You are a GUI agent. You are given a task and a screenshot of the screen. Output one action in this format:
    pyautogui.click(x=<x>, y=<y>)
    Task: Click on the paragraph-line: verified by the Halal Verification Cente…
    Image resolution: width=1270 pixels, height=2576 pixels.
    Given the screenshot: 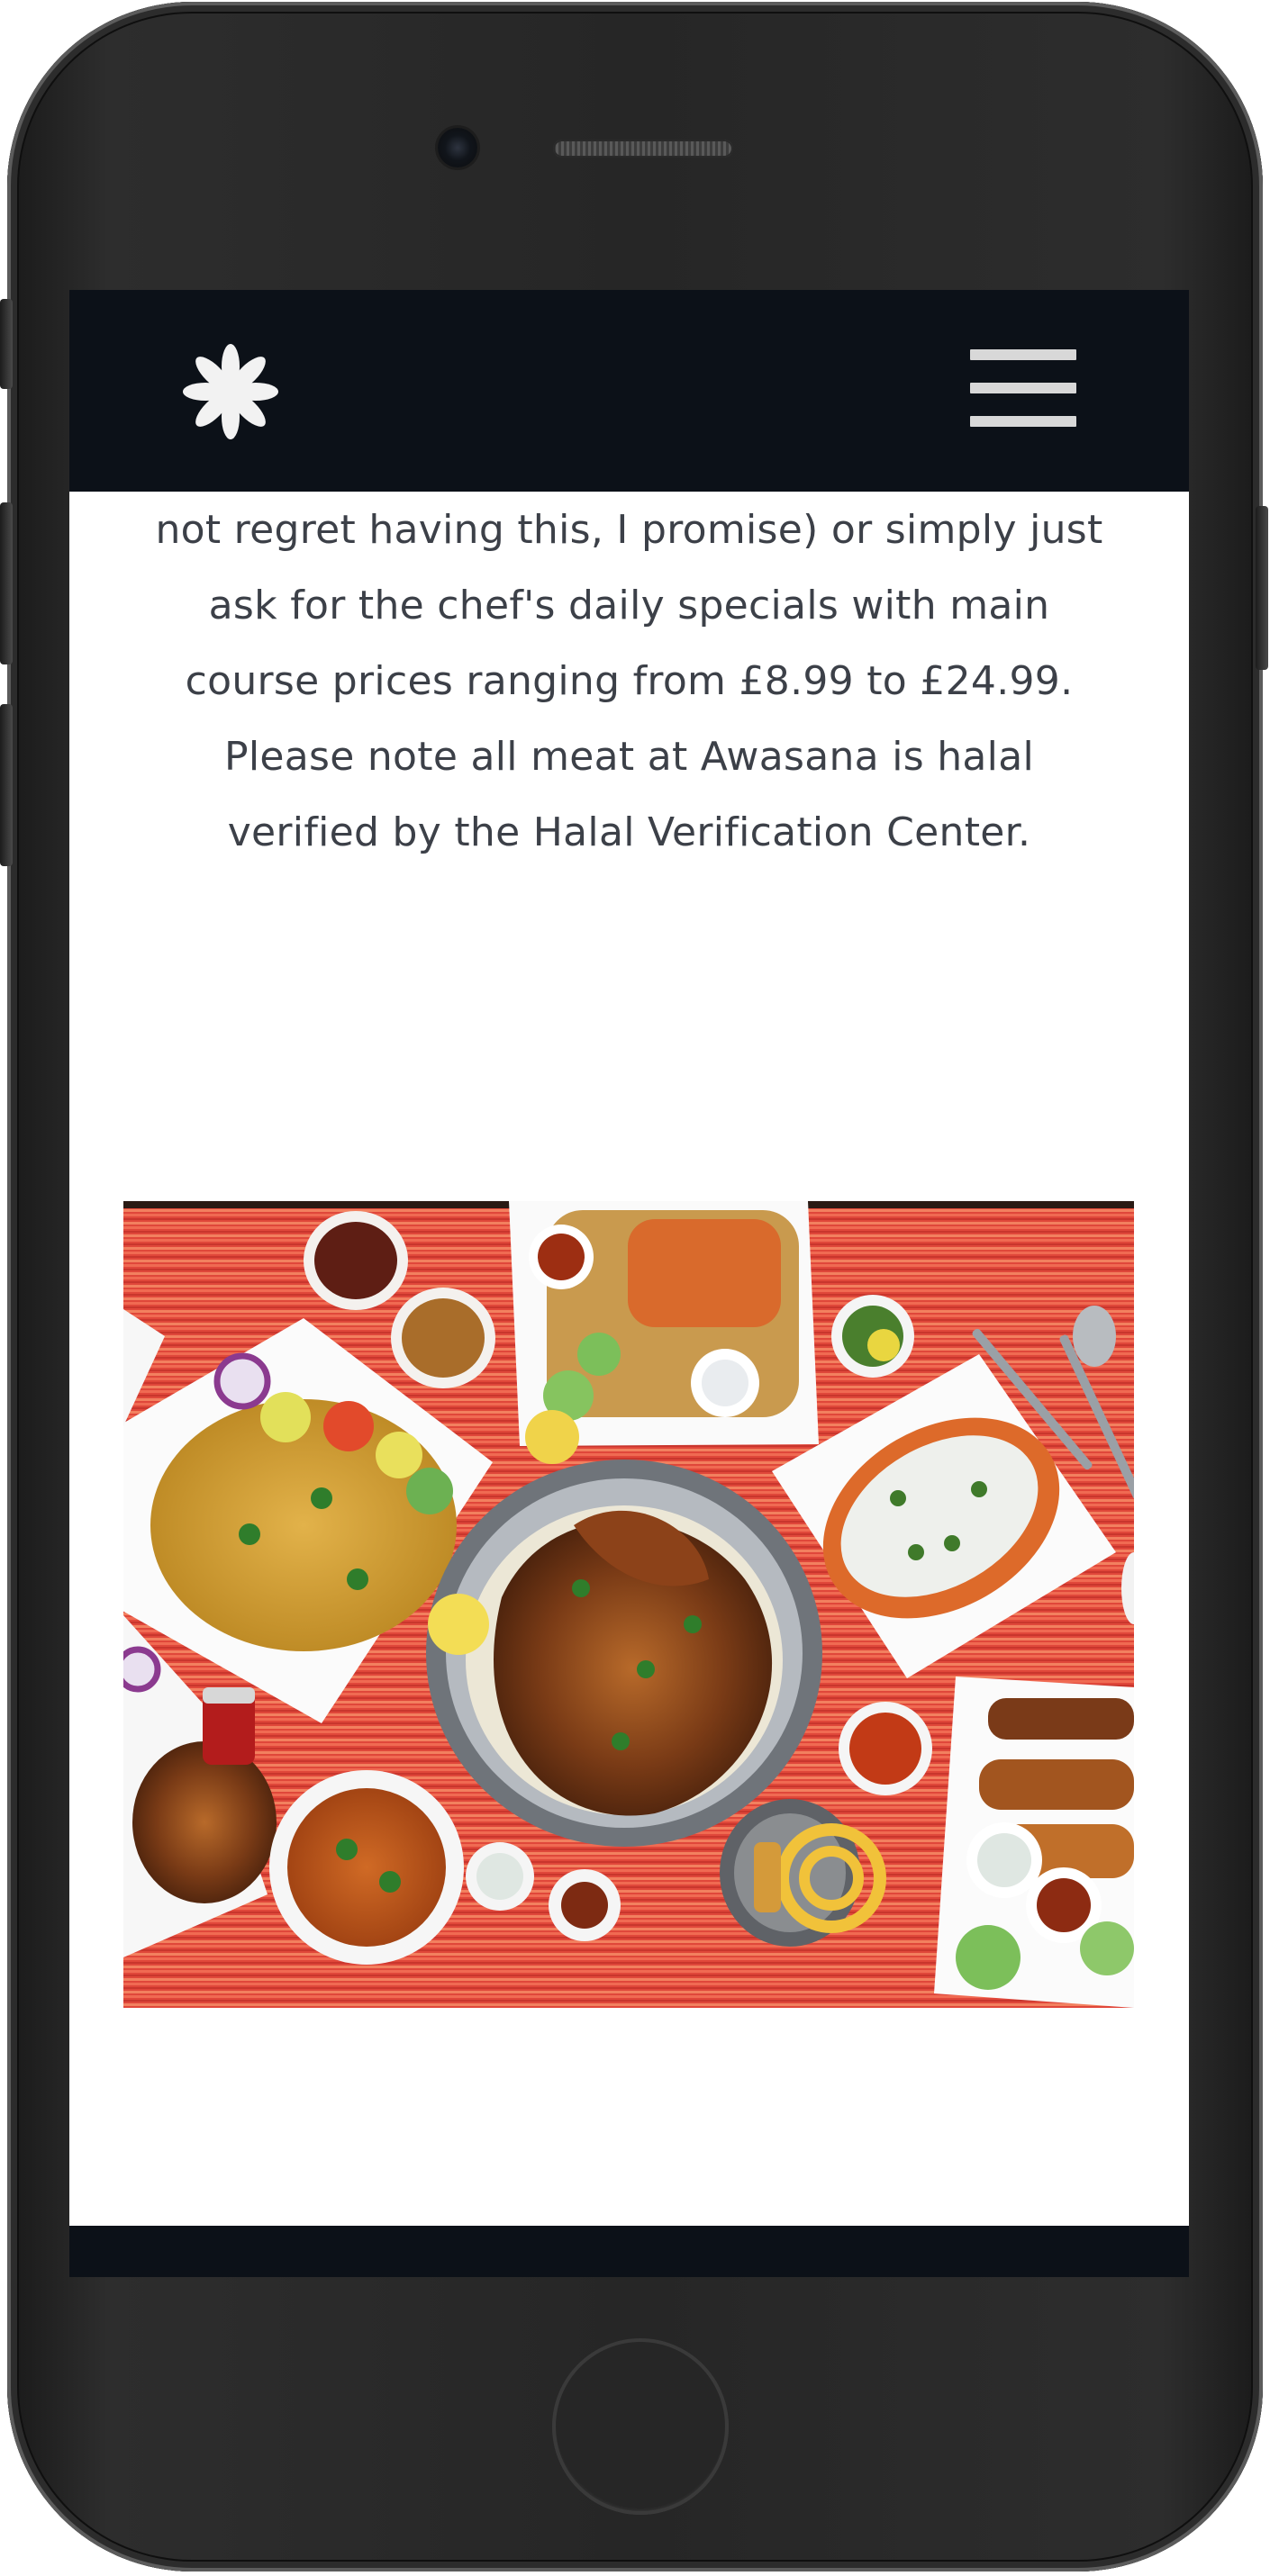 What is the action you would take?
    pyautogui.click(x=629, y=832)
    